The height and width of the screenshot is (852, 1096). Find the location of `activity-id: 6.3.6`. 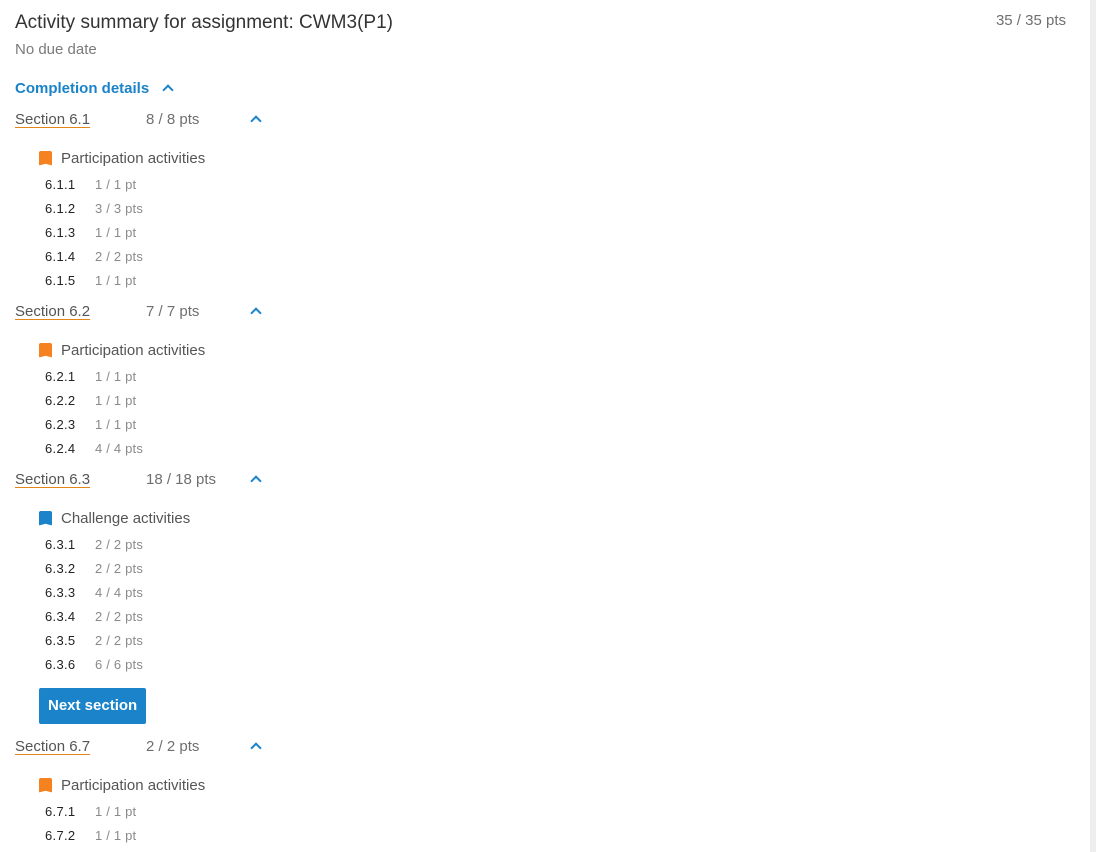

activity-id: 6.3.6 is located at coordinates (70, 664).